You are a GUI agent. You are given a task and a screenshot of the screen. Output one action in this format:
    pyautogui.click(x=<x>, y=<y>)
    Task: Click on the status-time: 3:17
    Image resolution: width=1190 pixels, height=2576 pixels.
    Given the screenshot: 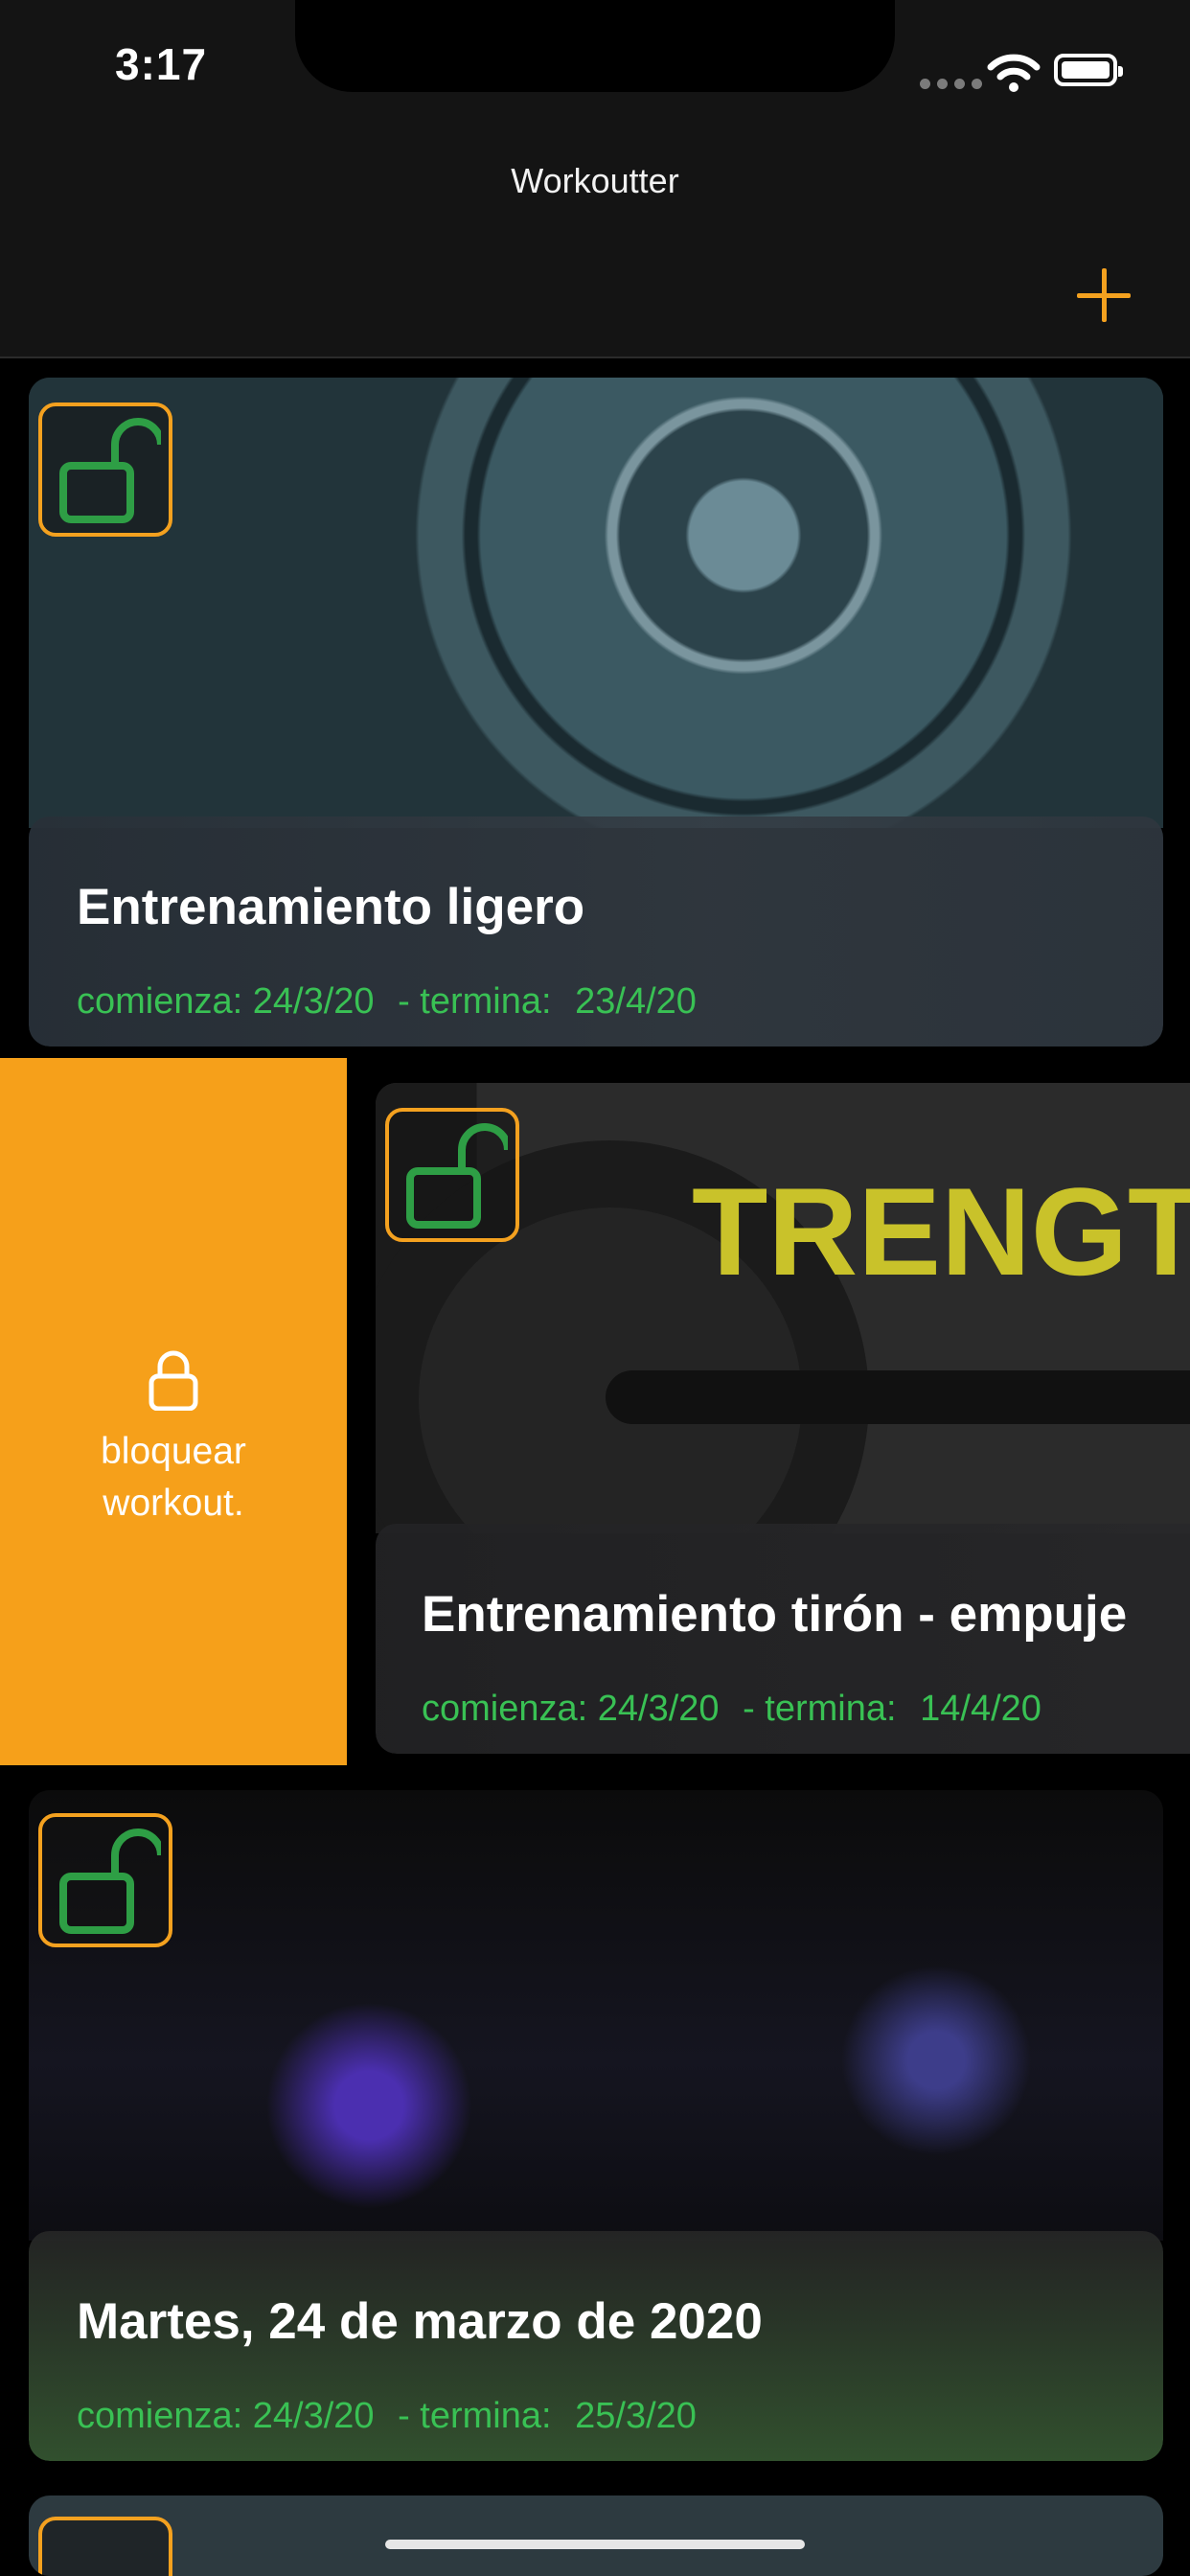 What is the action you would take?
    pyautogui.click(x=162, y=64)
    